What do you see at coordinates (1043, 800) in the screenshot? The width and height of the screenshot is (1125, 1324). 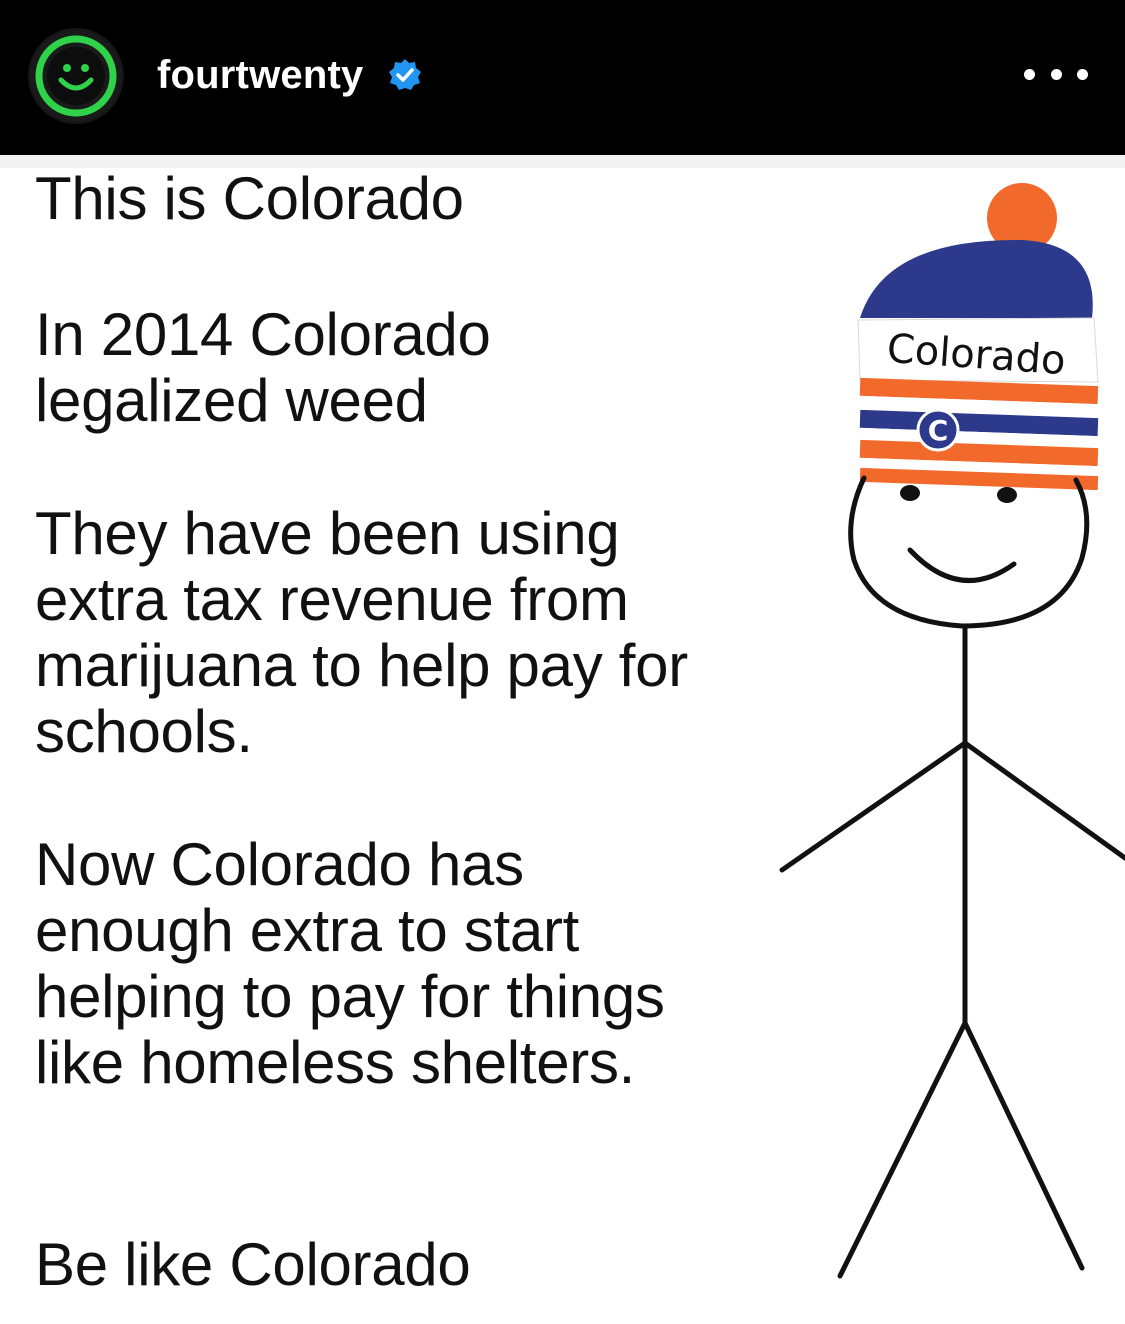 I see `stick-arm-right` at bounding box center [1043, 800].